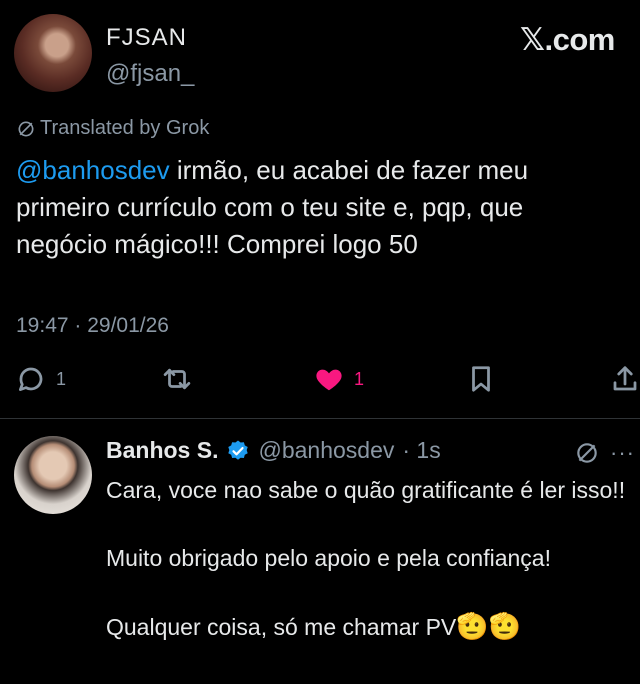  What do you see at coordinates (604, 453) in the screenshot?
I see `reply-tools: ···` at bounding box center [604, 453].